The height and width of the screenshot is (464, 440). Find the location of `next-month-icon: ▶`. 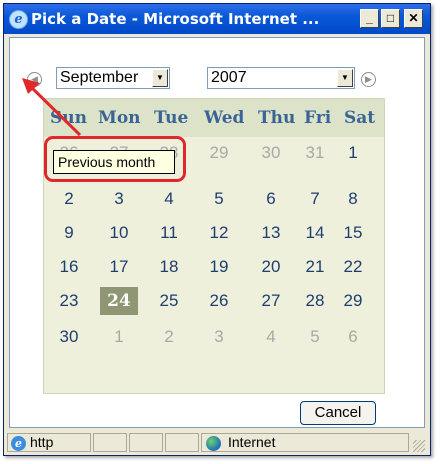

next-month-icon: ▶ is located at coordinates (368, 79).